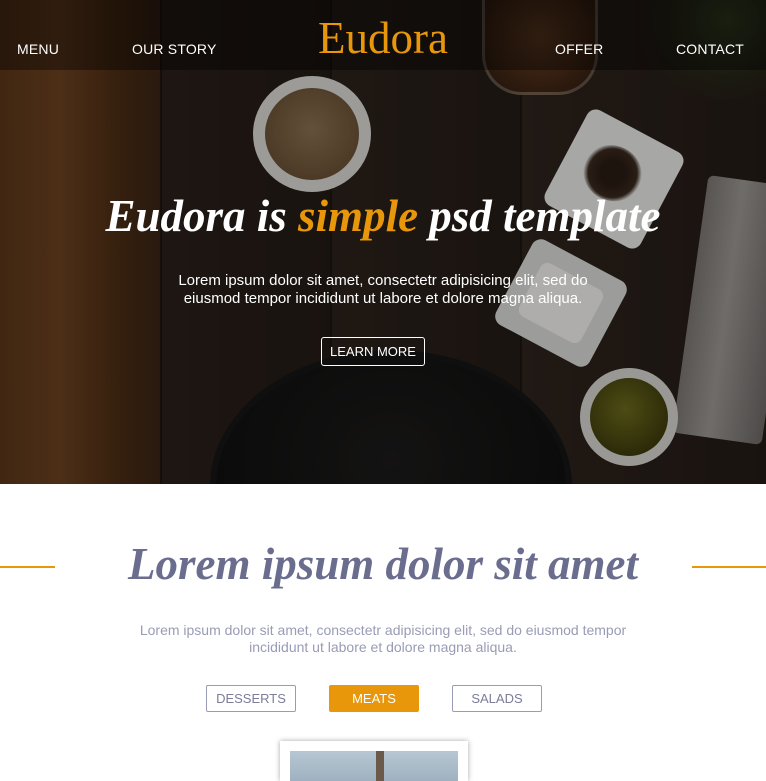 This screenshot has height=781, width=766. What do you see at coordinates (497, 698) in the screenshot?
I see `filter-tab-salads: SALADS` at bounding box center [497, 698].